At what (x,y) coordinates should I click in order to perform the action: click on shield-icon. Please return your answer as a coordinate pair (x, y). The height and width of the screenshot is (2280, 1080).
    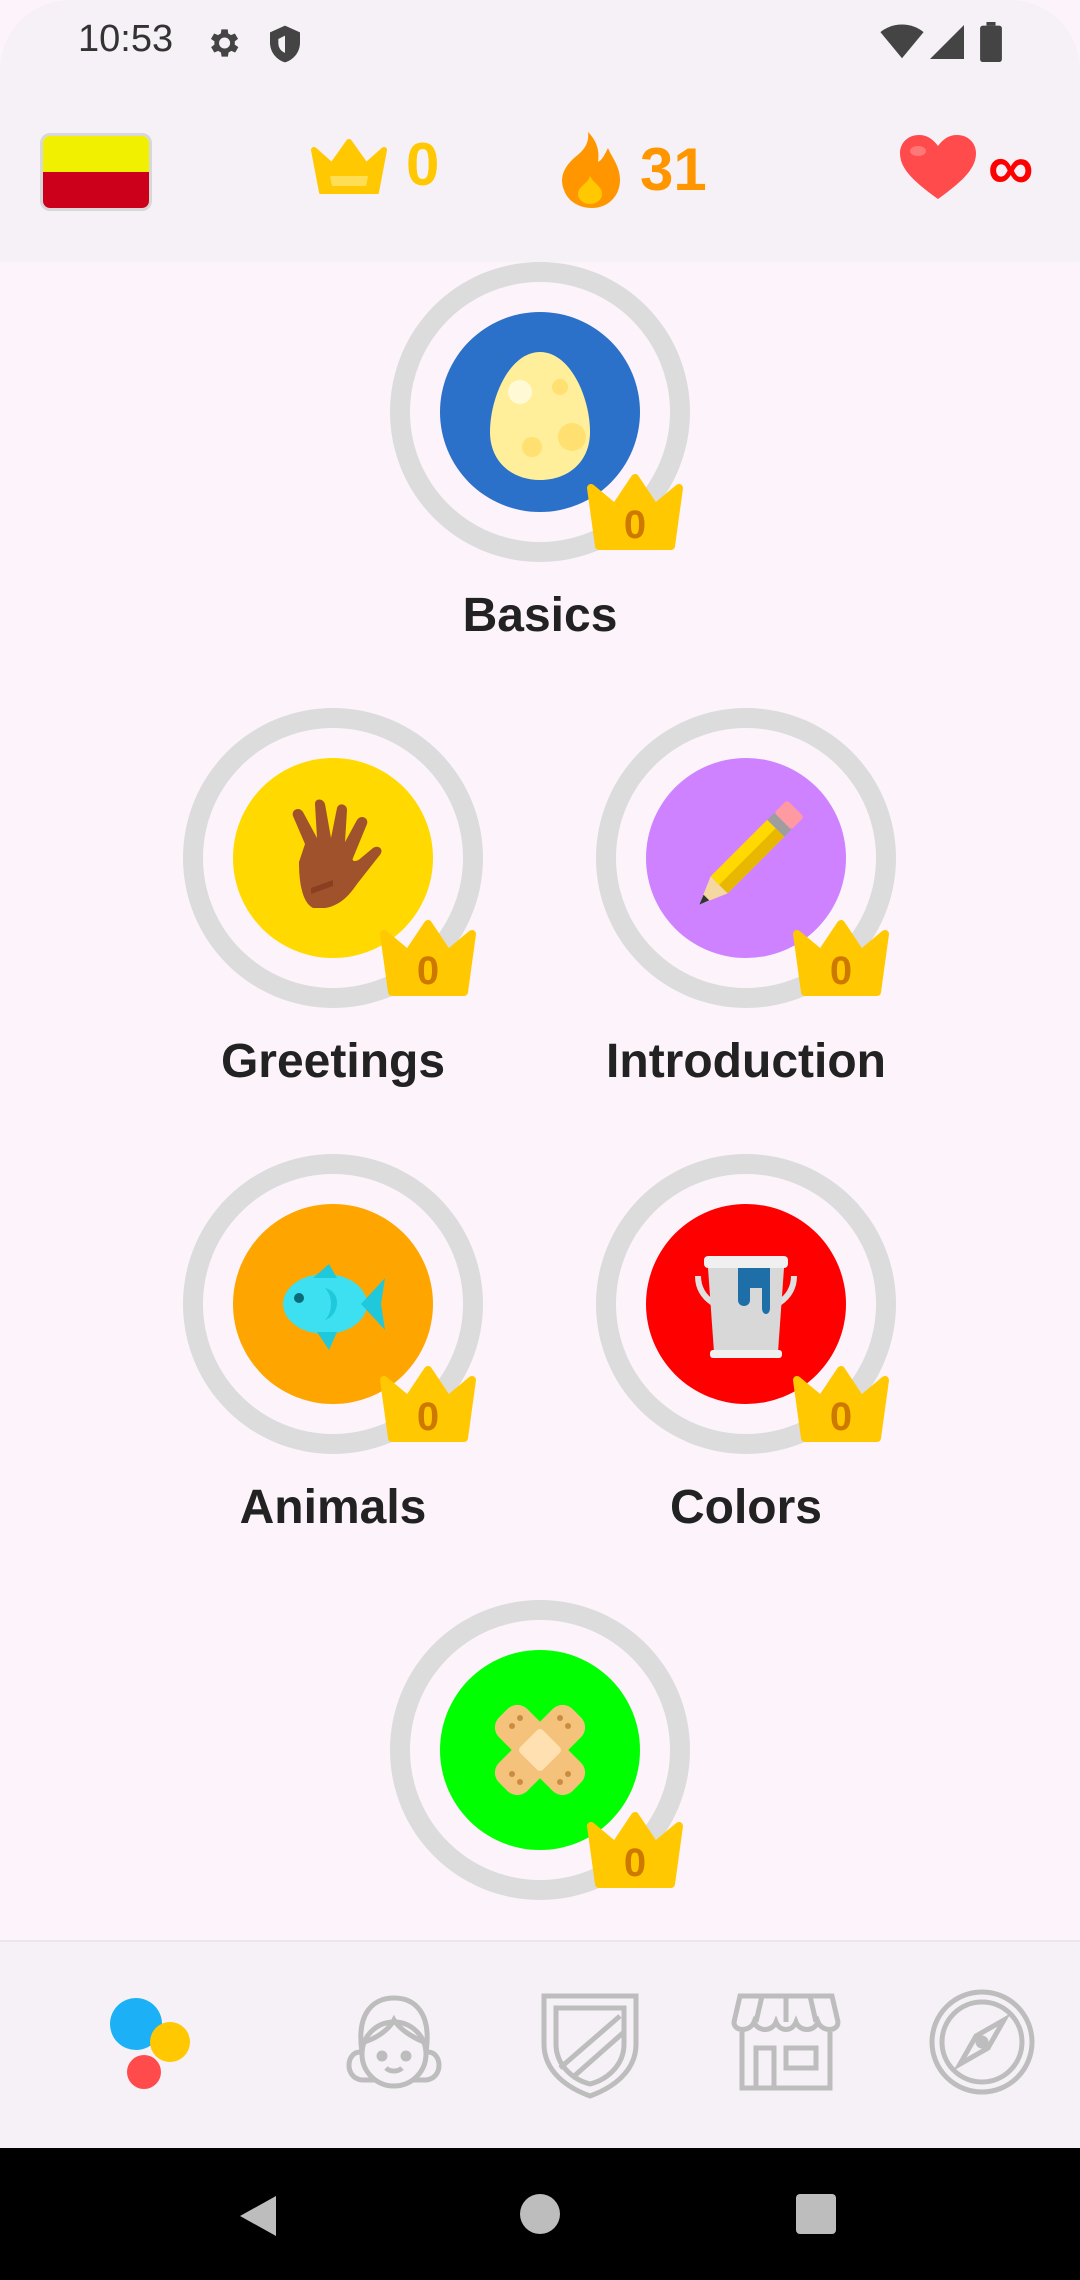
    Looking at the image, I should click on (590, 2046).